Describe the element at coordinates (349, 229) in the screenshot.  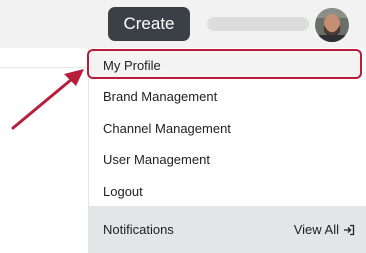
I see `exit-arrow-icon` at that location.